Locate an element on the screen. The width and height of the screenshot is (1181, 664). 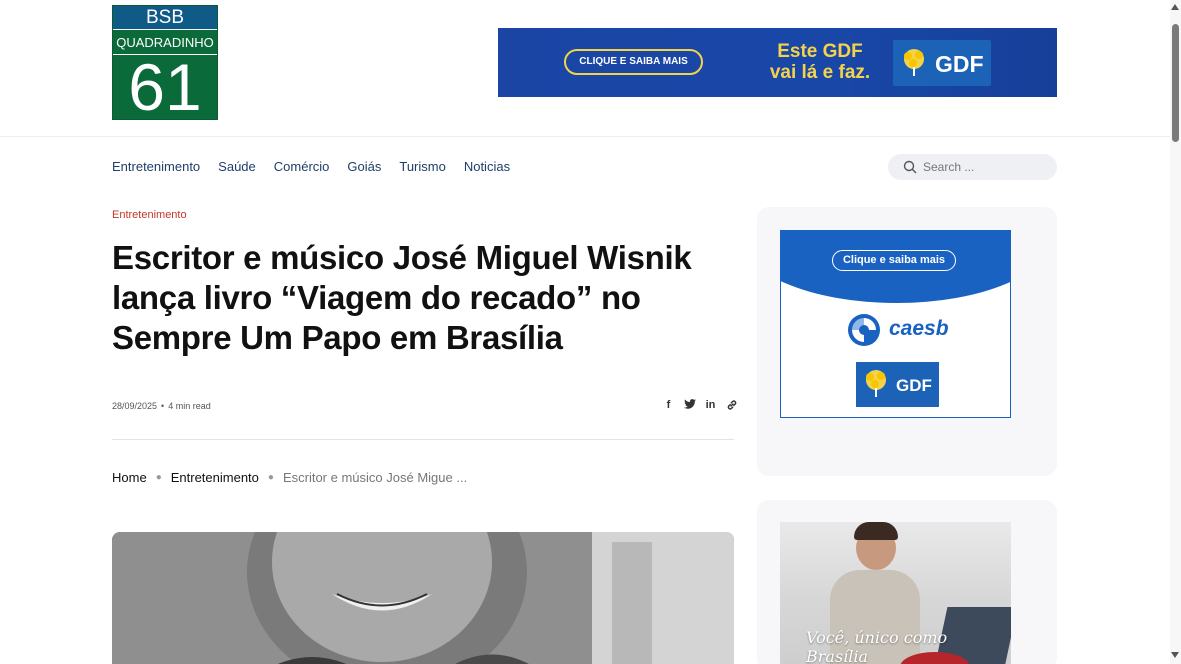
caesb-logo-icon is located at coordinates (864, 330).